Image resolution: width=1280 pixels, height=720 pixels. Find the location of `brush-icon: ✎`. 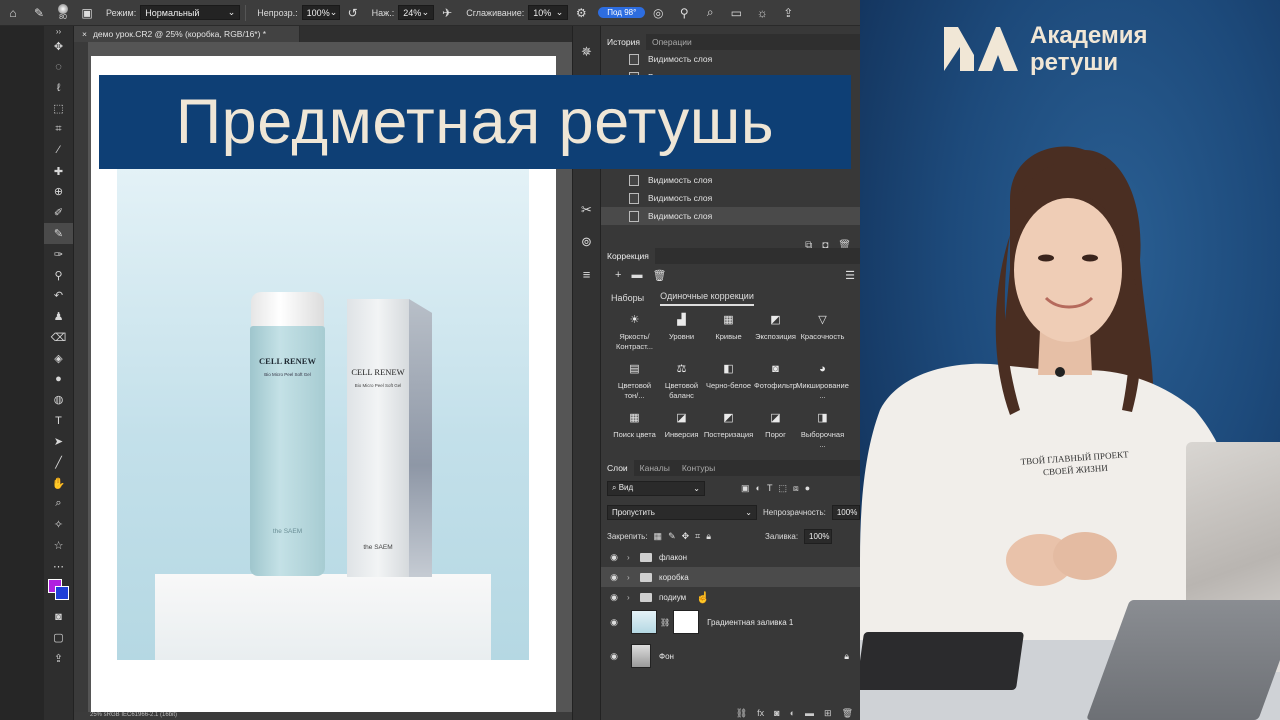

brush-icon: ✎ is located at coordinates (58, 233).